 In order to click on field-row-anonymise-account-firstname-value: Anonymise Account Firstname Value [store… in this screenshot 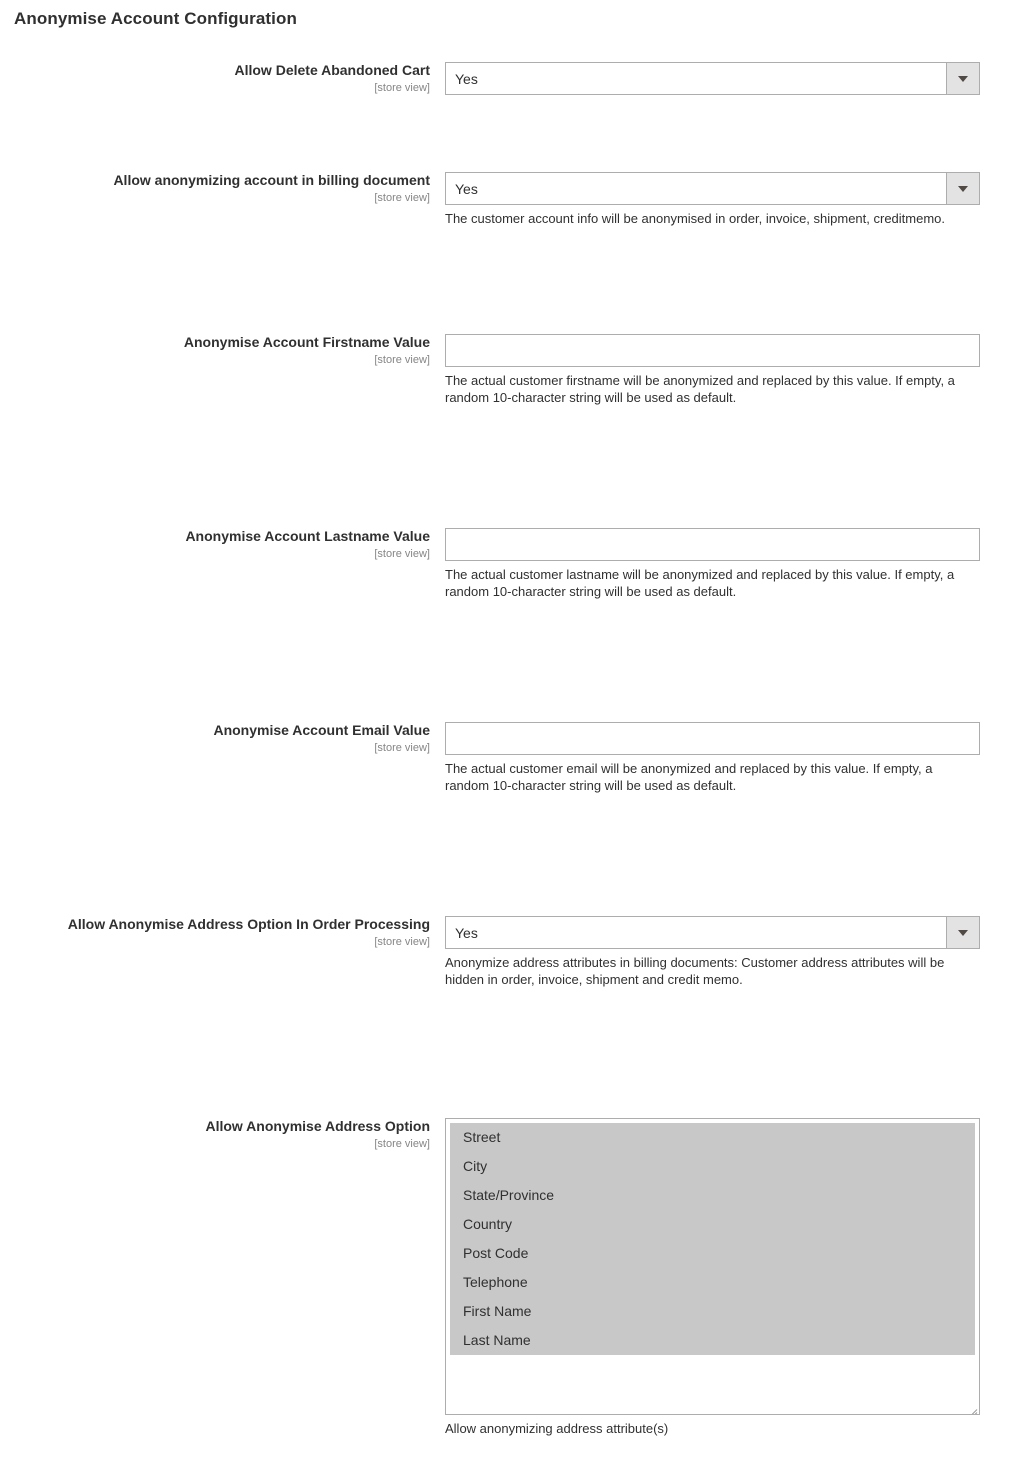, I will do `click(512, 382)`.